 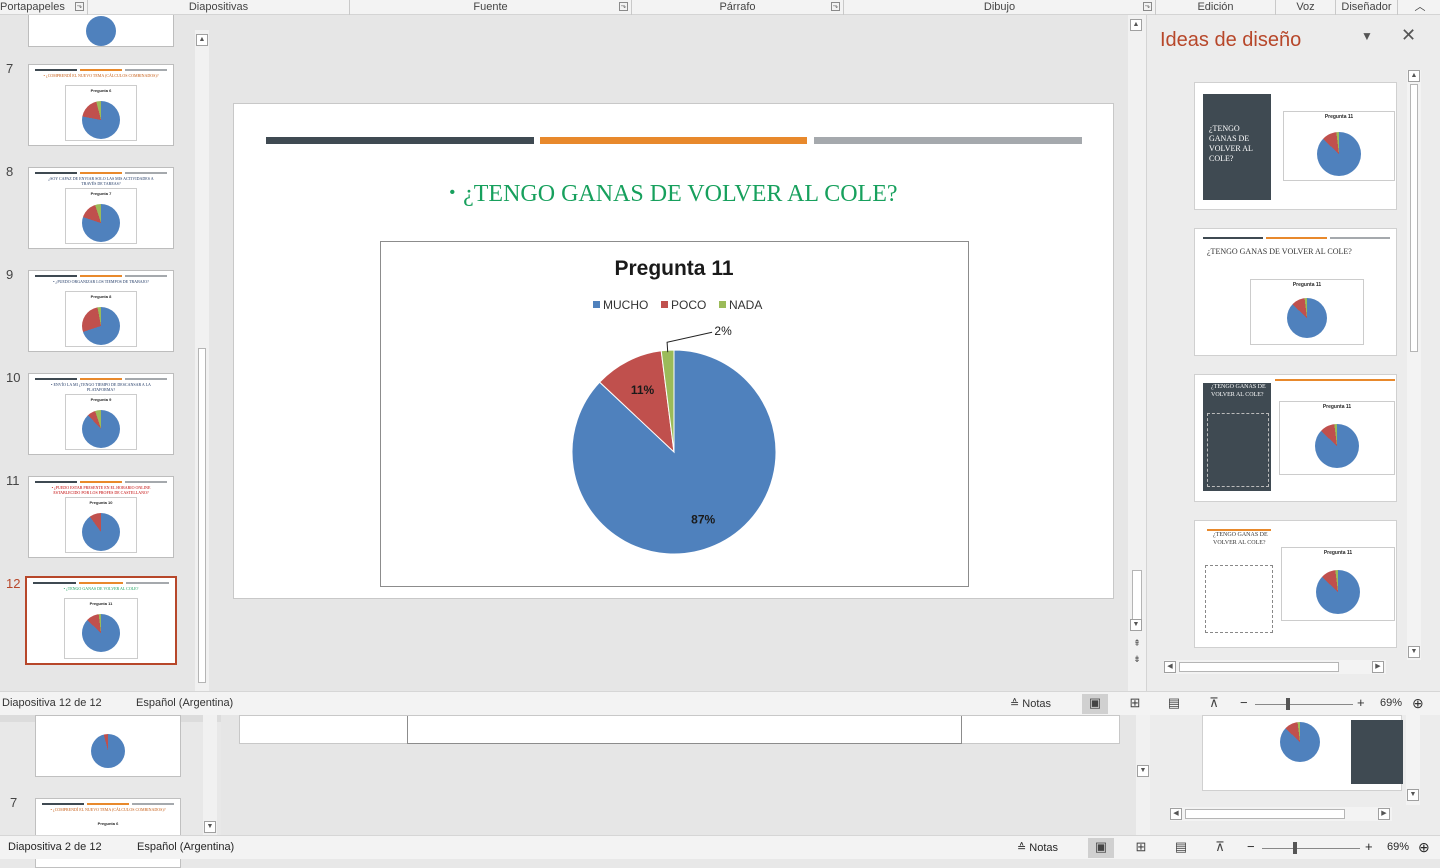 I want to click on mini-chart: Pregunta 9, so click(x=101, y=422).